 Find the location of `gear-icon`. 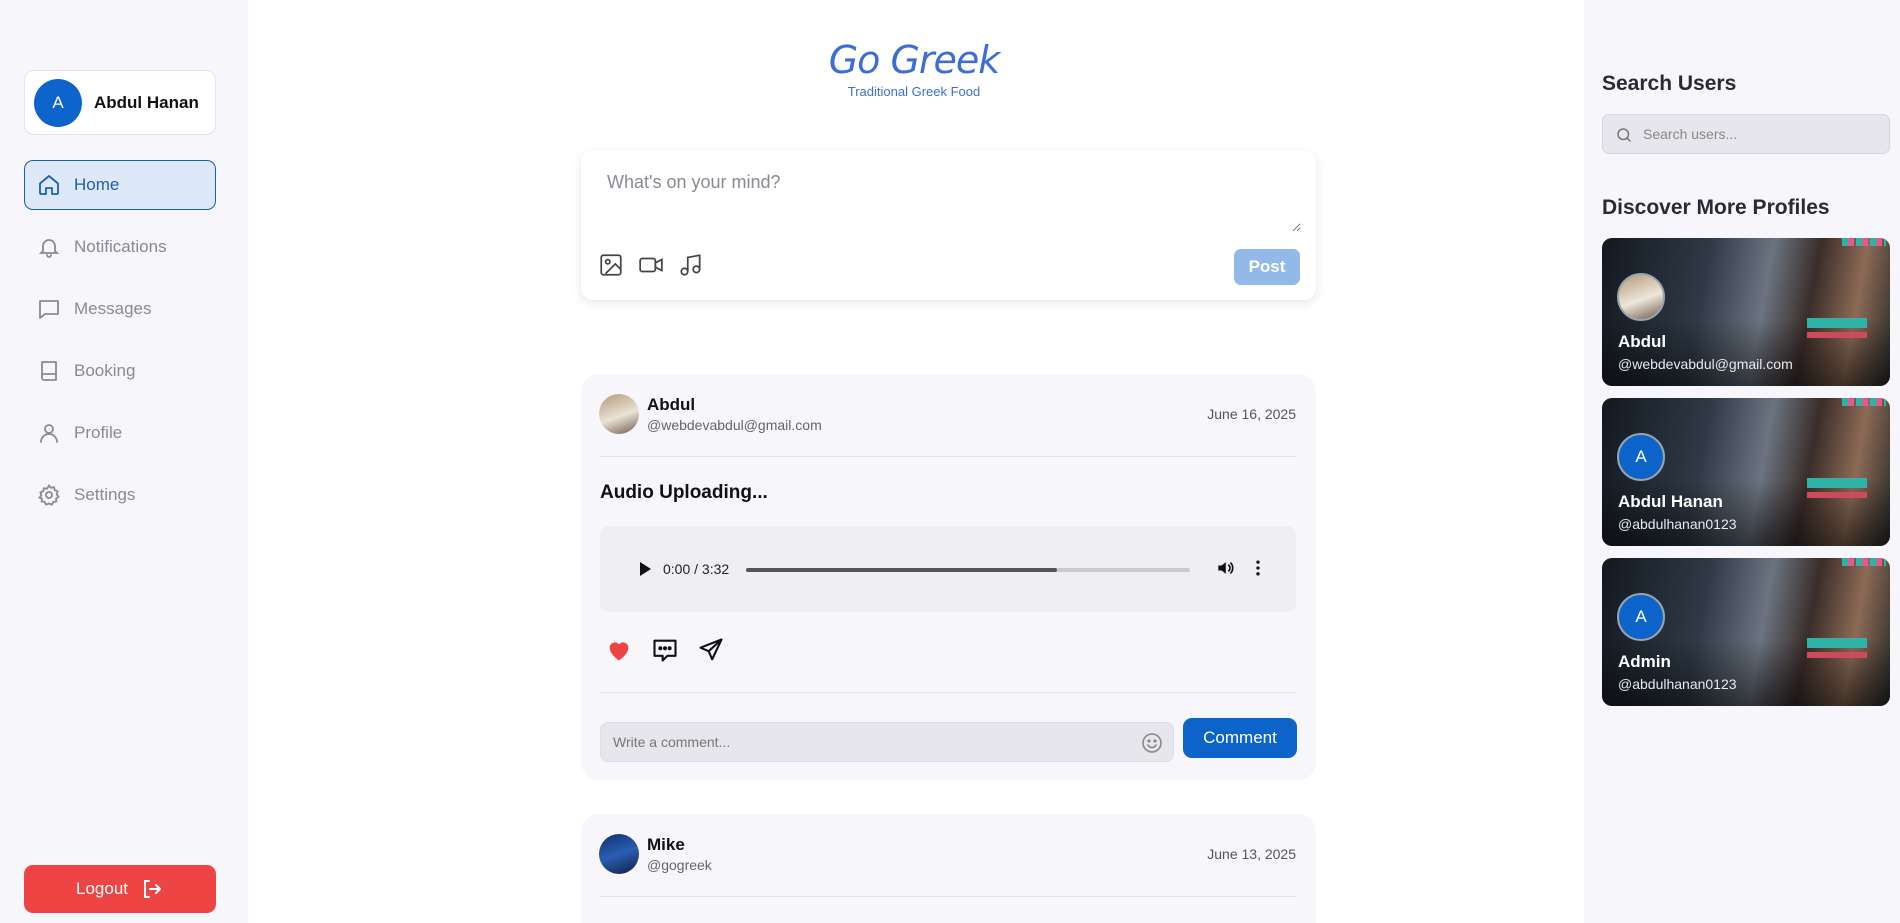

gear-icon is located at coordinates (49, 494).